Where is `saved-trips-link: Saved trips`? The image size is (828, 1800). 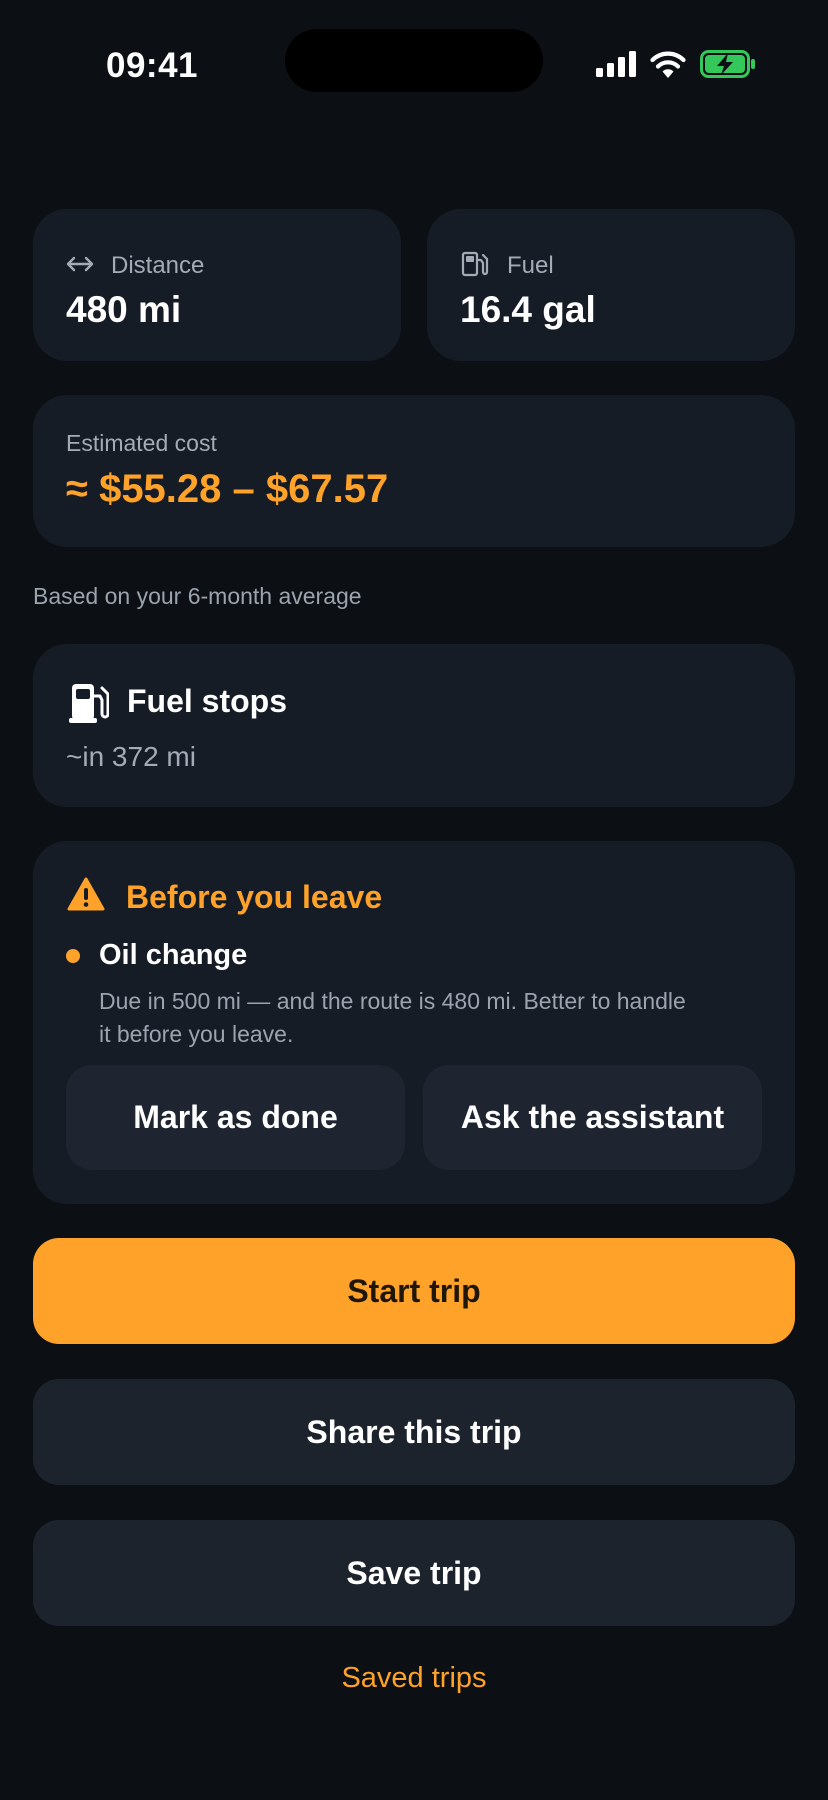 saved-trips-link: Saved trips is located at coordinates (414, 1678).